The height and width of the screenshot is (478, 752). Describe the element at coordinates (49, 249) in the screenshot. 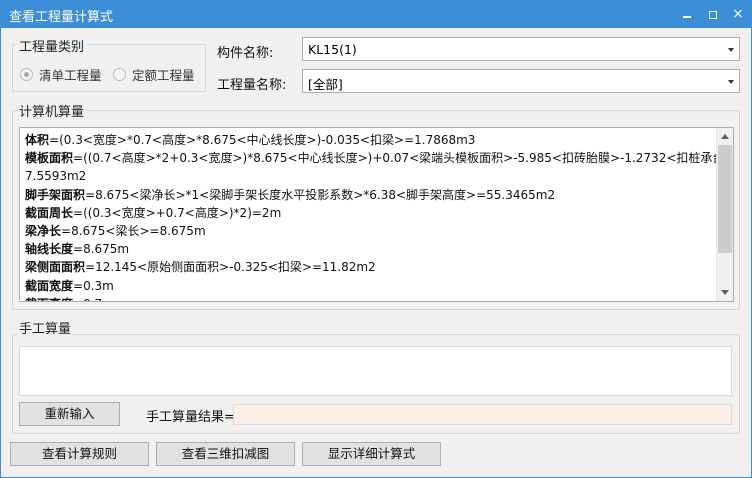

I see `calc-term: 轴线长度` at that location.